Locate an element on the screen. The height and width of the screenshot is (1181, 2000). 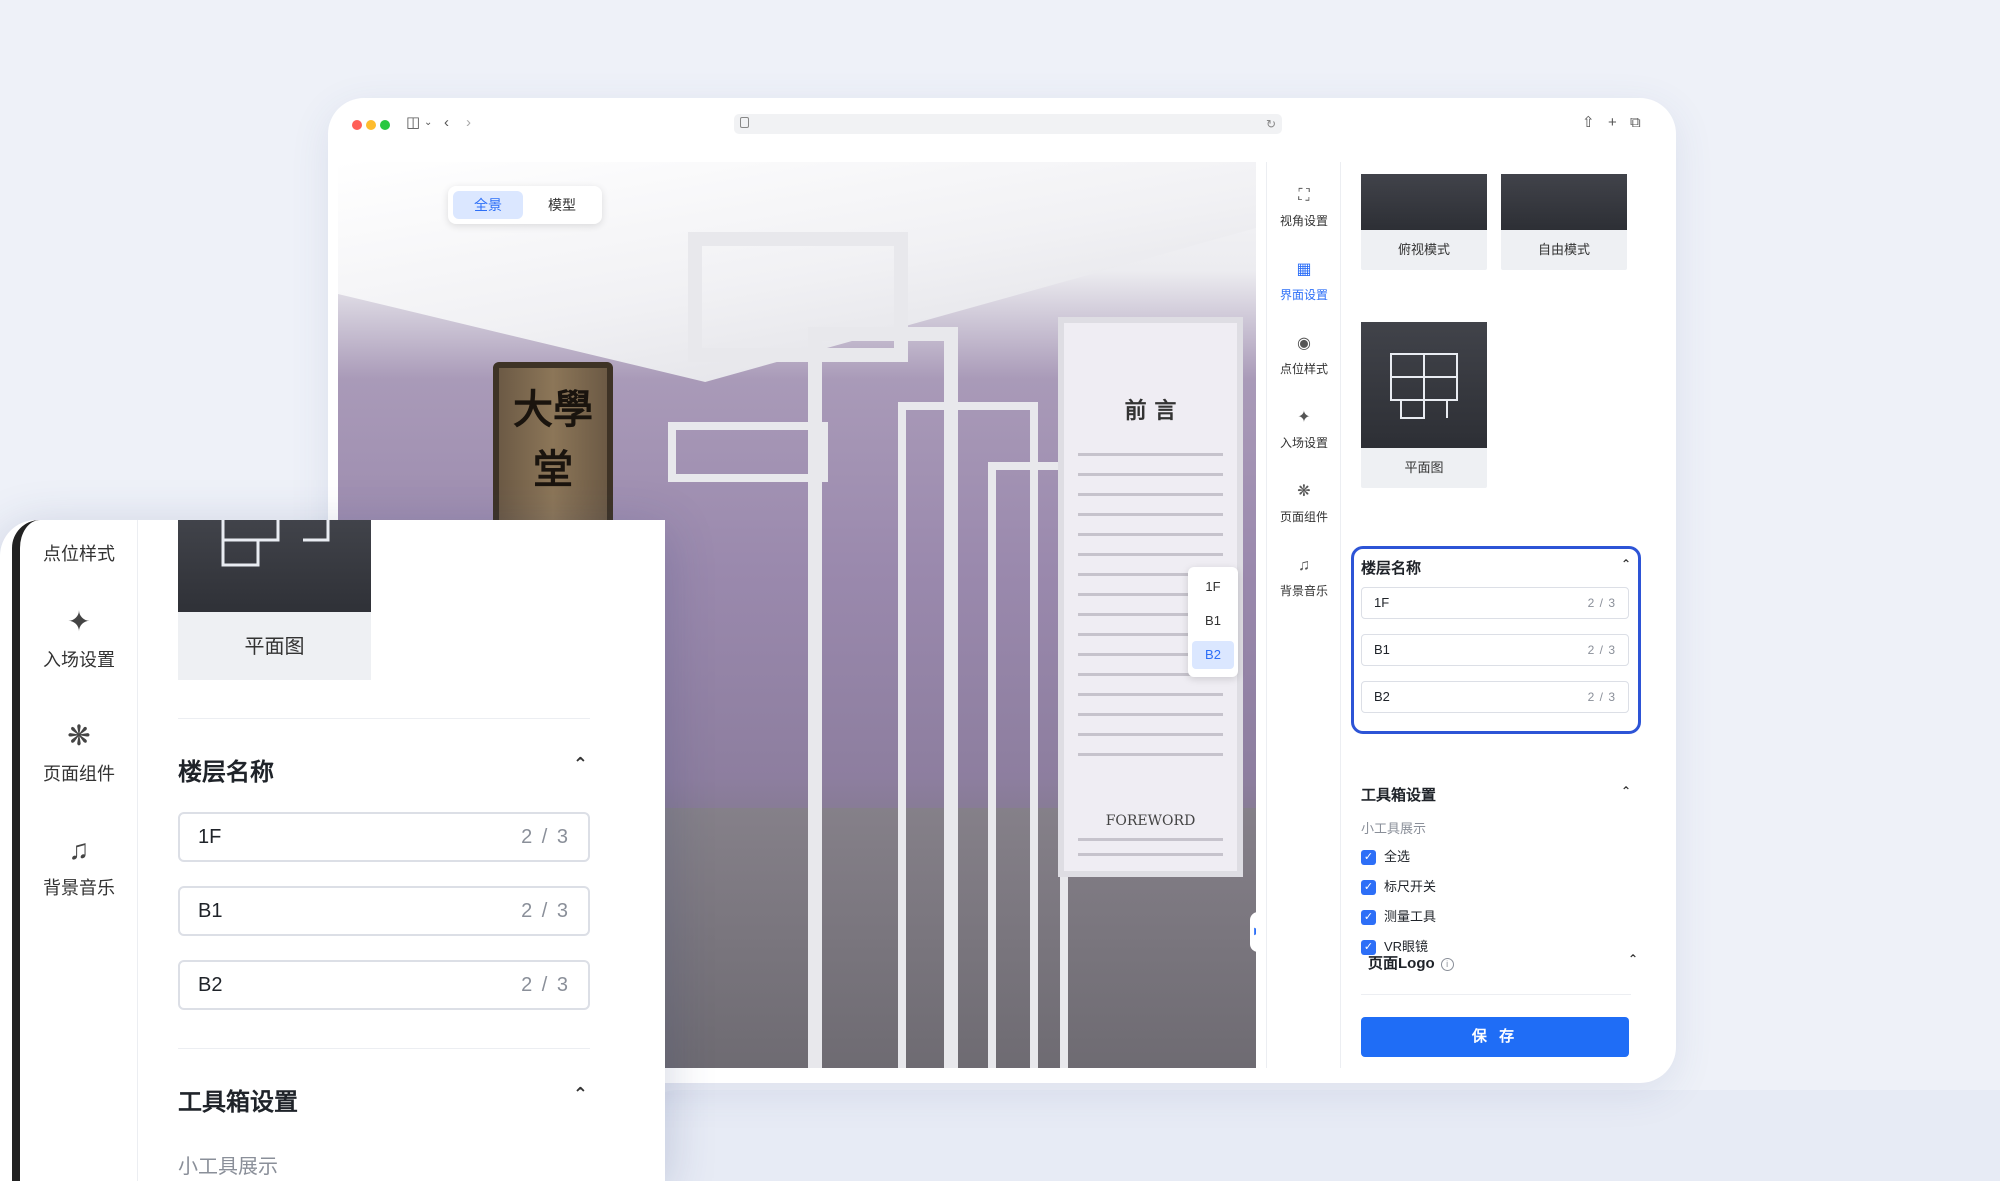
expand-panel-handle: ▶ is located at coordinates (1253, 932).